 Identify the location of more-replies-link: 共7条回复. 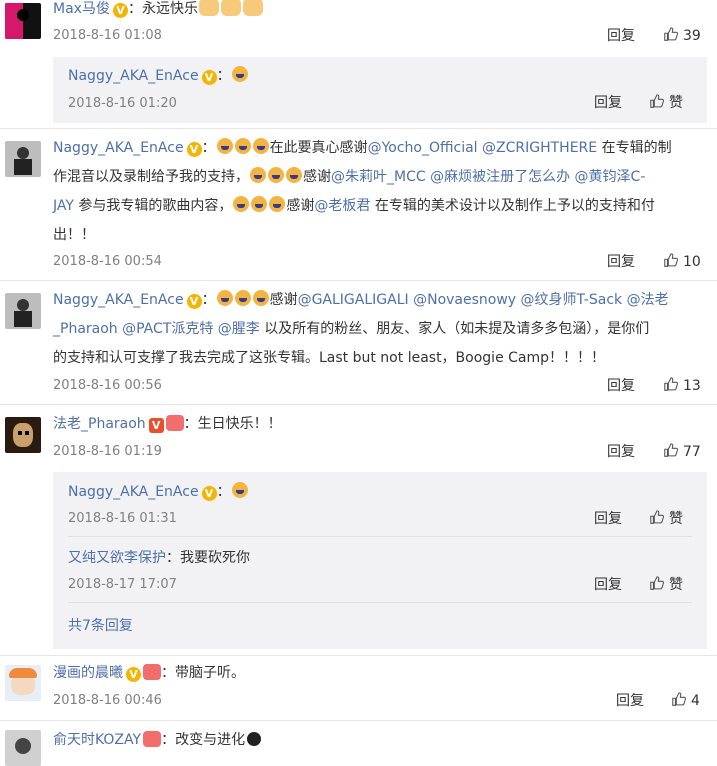
(100, 626).